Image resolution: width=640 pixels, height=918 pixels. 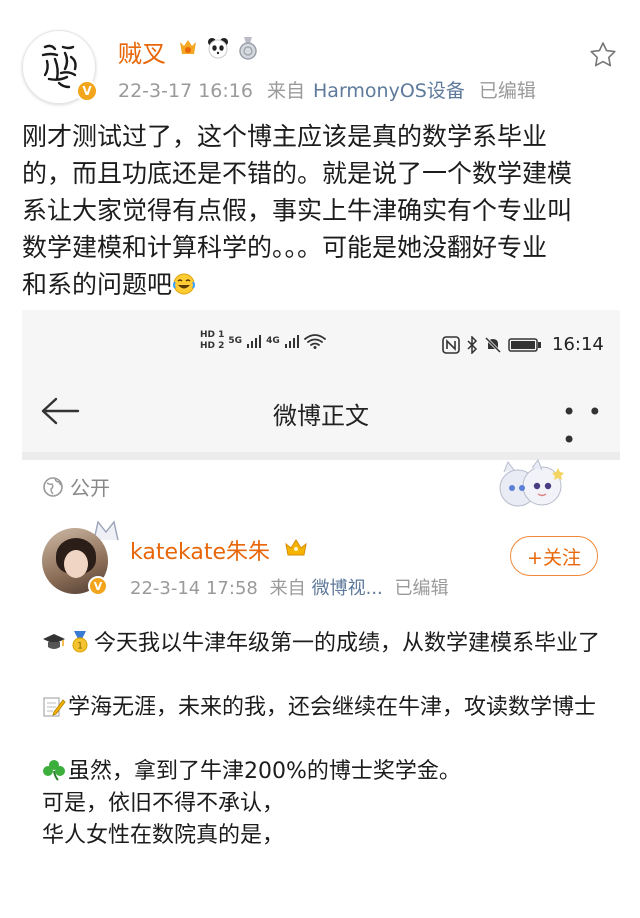 I want to click on medal-list, so click(x=218, y=48).